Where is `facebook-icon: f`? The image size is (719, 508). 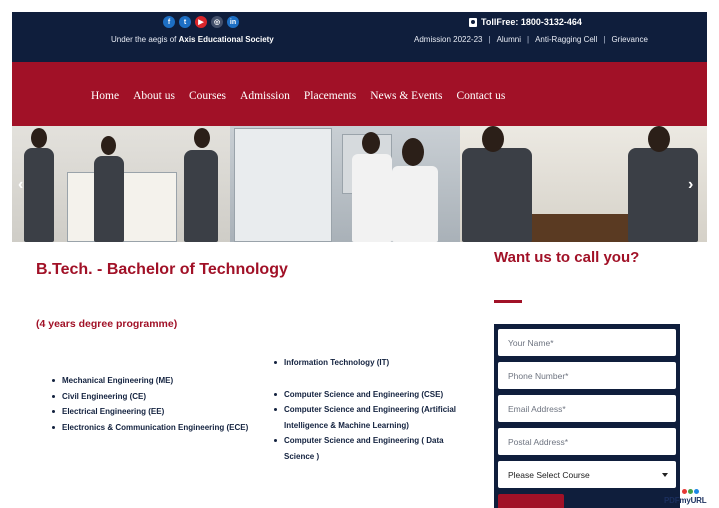 facebook-icon: f is located at coordinates (169, 22).